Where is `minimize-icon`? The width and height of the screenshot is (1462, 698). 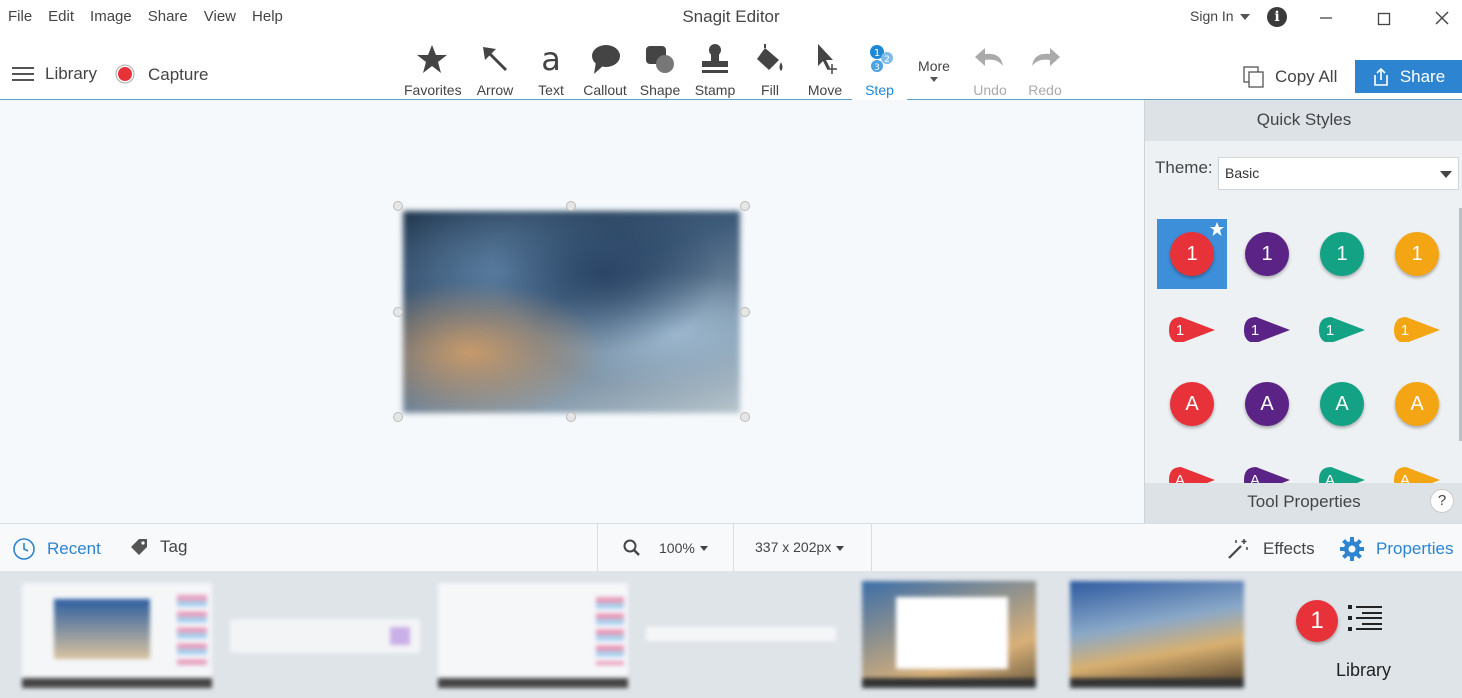 minimize-icon is located at coordinates (1326, 18).